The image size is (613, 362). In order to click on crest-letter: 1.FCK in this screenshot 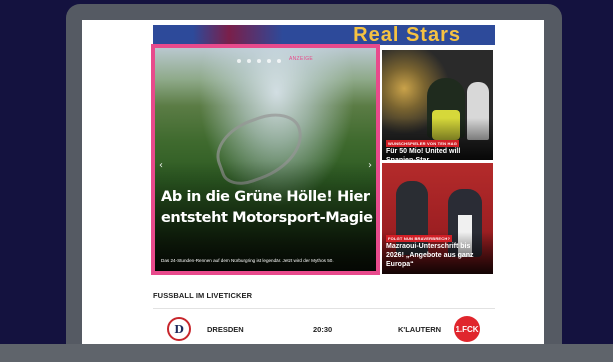, I will do `click(467, 329)`.